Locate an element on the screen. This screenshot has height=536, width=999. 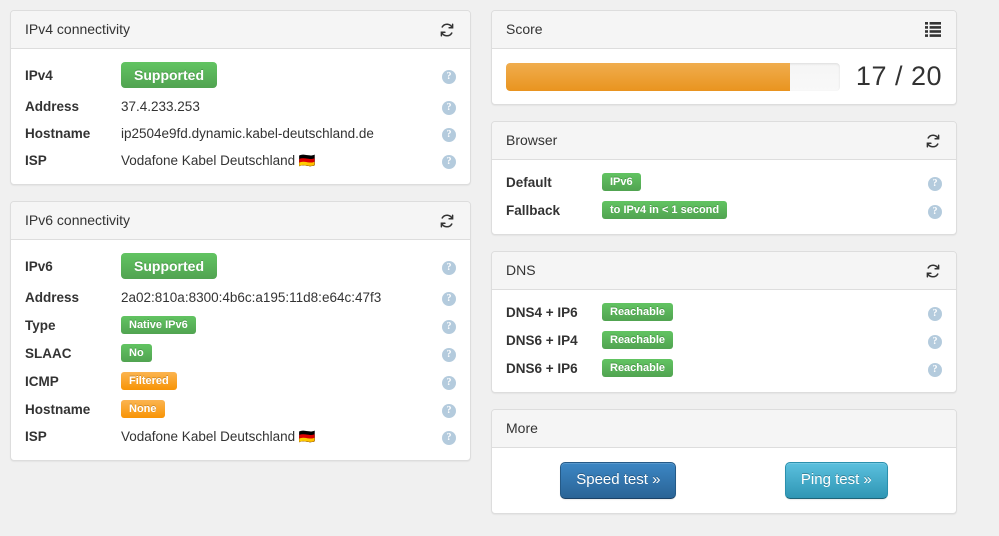
panel-ipv4-header: IPv4 connectivity is located at coordinates (240, 30).